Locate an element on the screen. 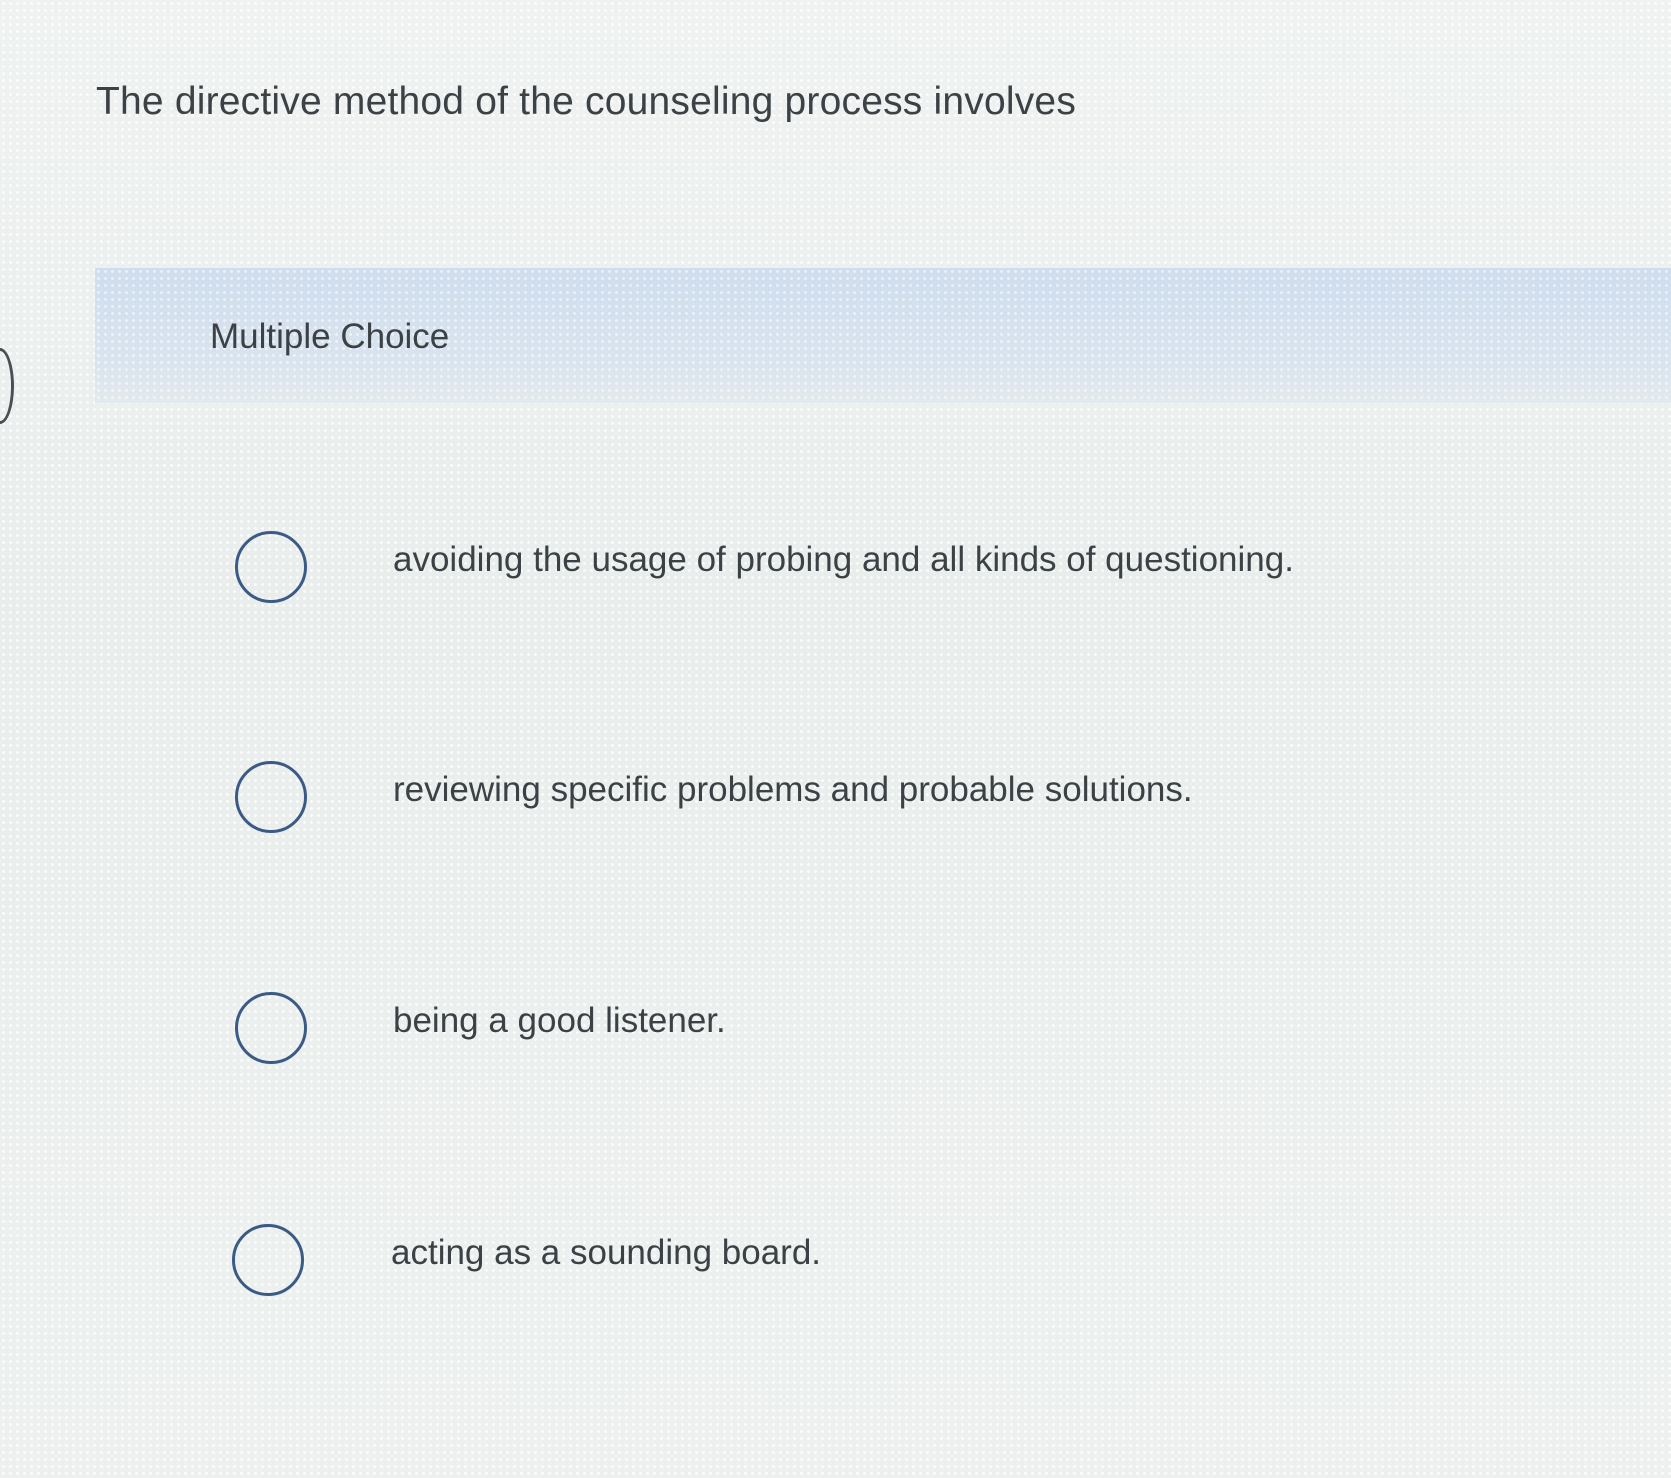 This screenshot has height=1478, width=1671. multiple-choice-label: Multiple Choice is located at coordinates (330, 336).